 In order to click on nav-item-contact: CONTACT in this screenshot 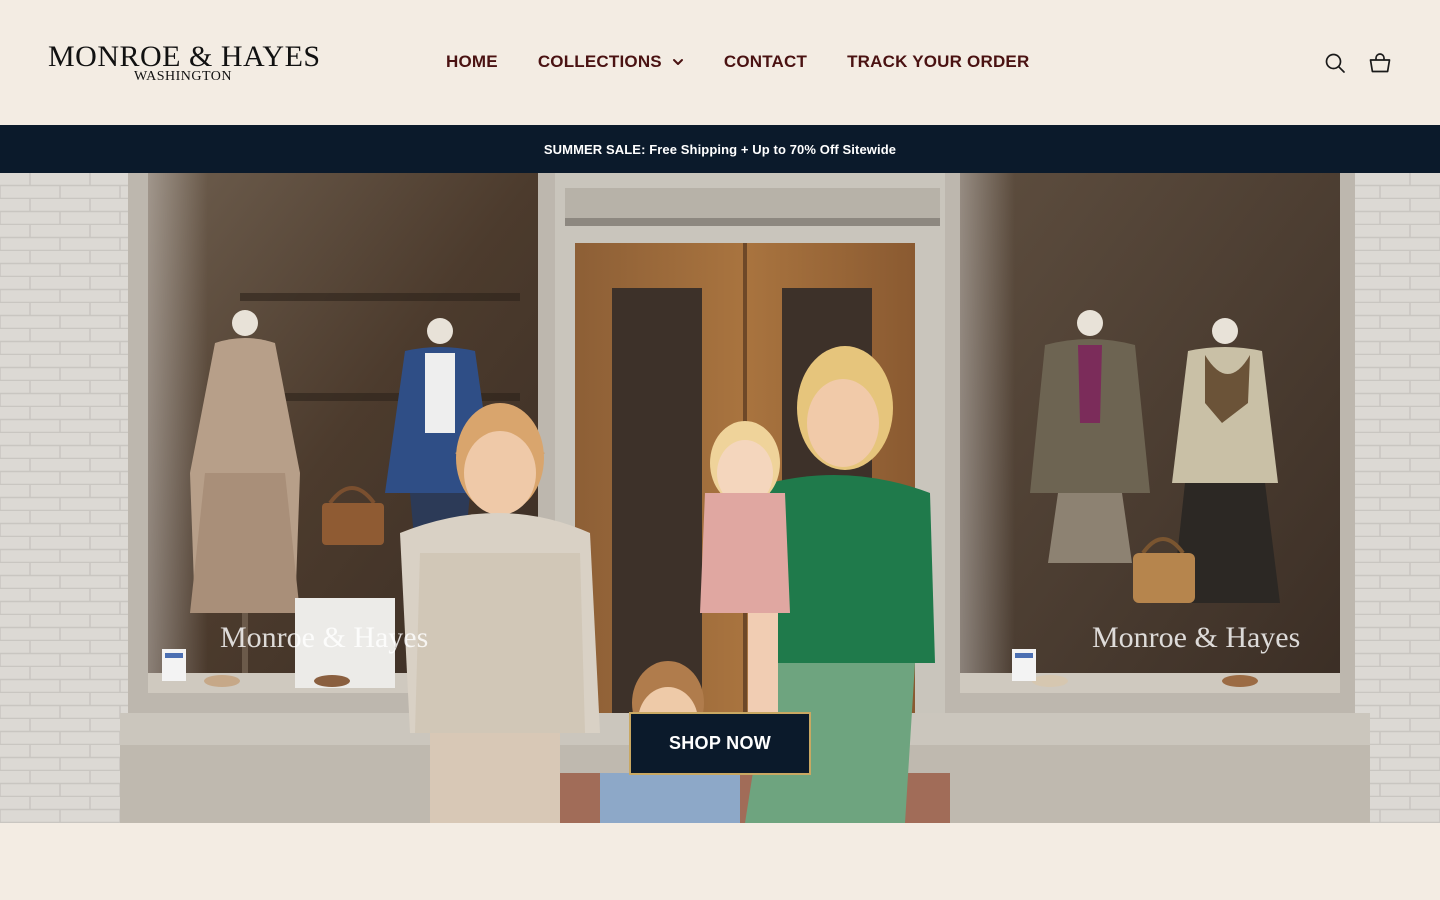, I will do `click(765, 62)`.